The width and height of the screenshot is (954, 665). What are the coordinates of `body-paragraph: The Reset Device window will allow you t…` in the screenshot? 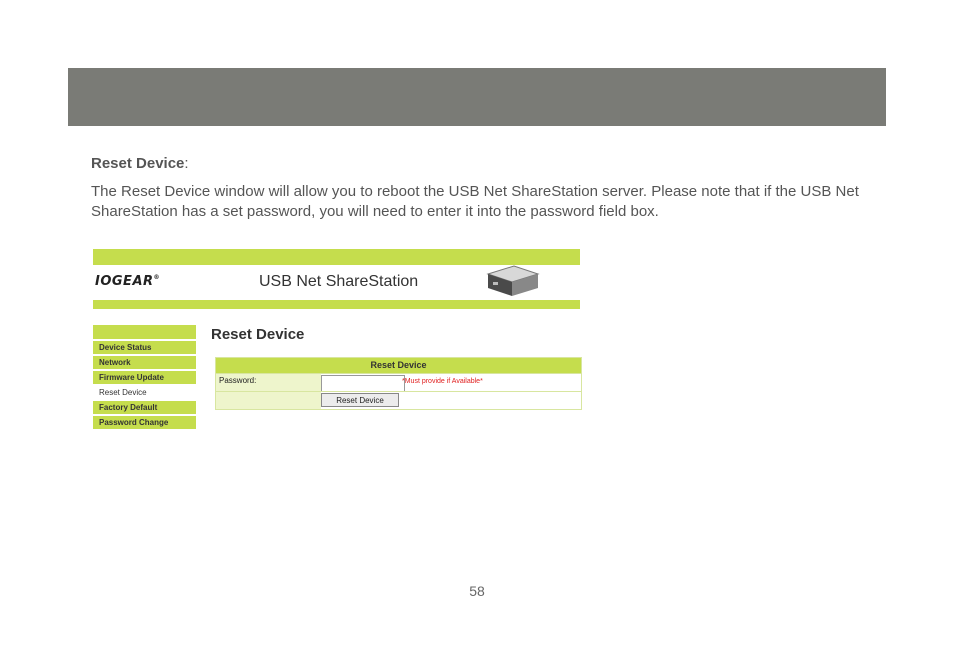 It's located at (475, 201).